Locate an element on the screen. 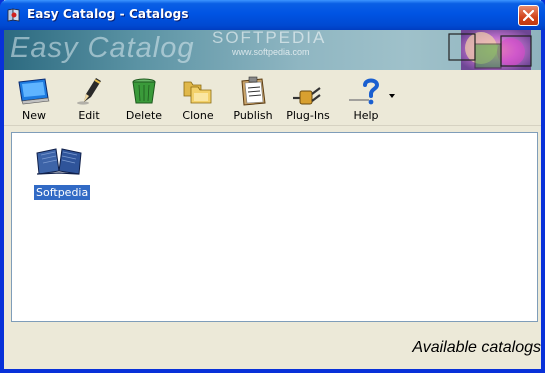 The height and width of the screenshot is (373, 545). toolbar-overflow-arrow-icon is located at coordinates (392, 96).